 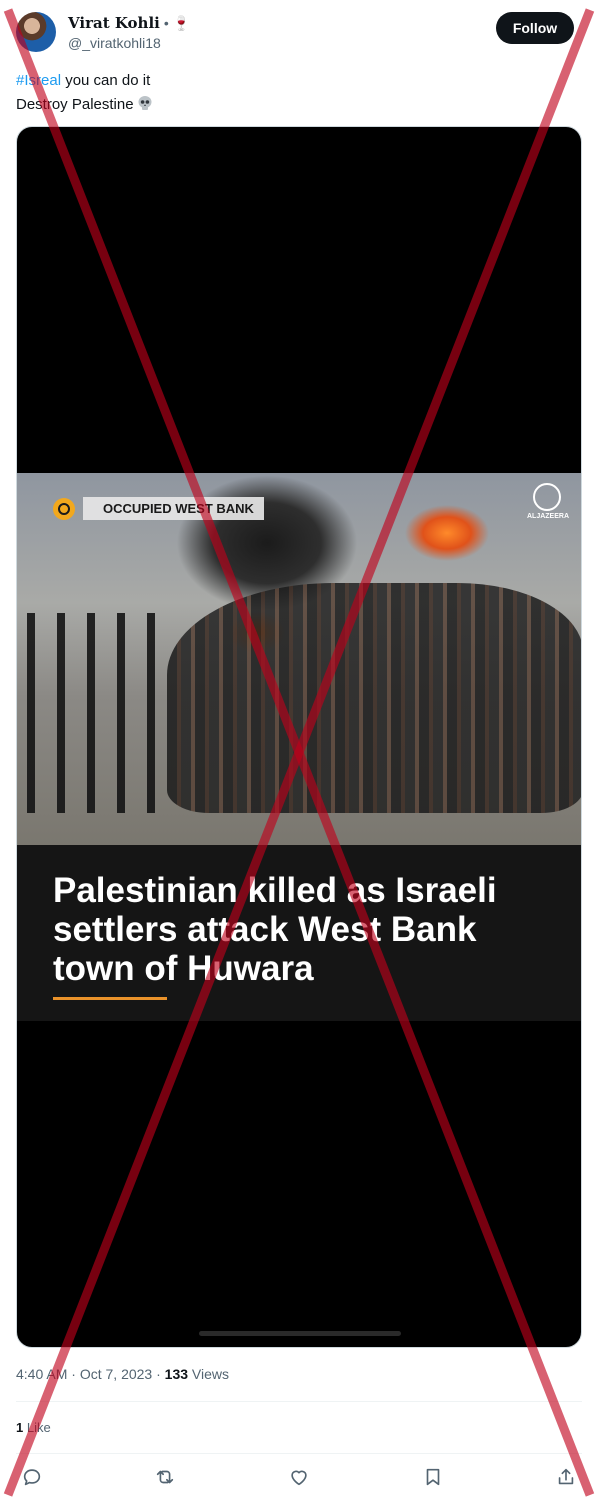 I want to click on tweet-meta: 4:40 AM · Oct 7, 2023 · 133 Views, so click(x=122, y=1374).